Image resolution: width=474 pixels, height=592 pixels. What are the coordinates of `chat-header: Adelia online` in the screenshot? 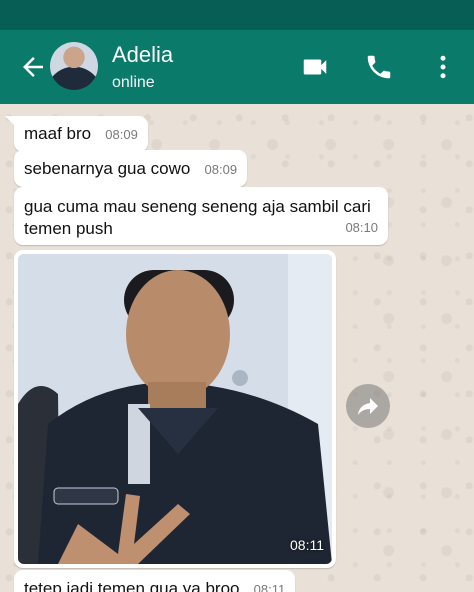 It's located at (237, 67).